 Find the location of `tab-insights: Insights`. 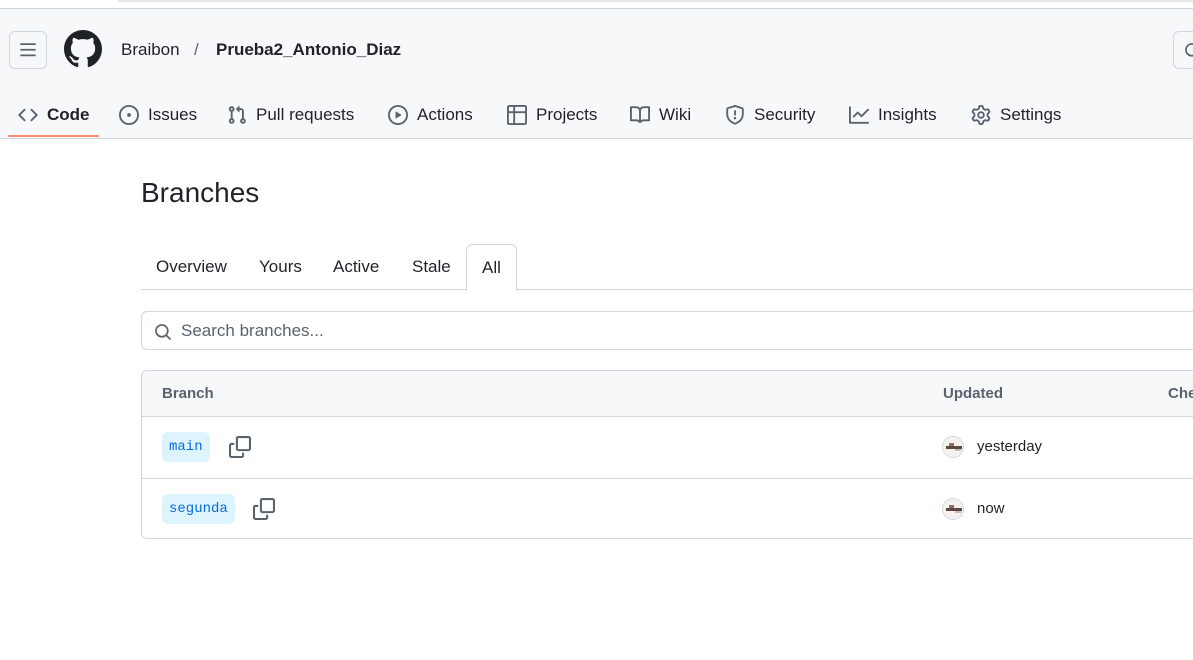

tab-insights: Insights is located at coordinates (893, 115).